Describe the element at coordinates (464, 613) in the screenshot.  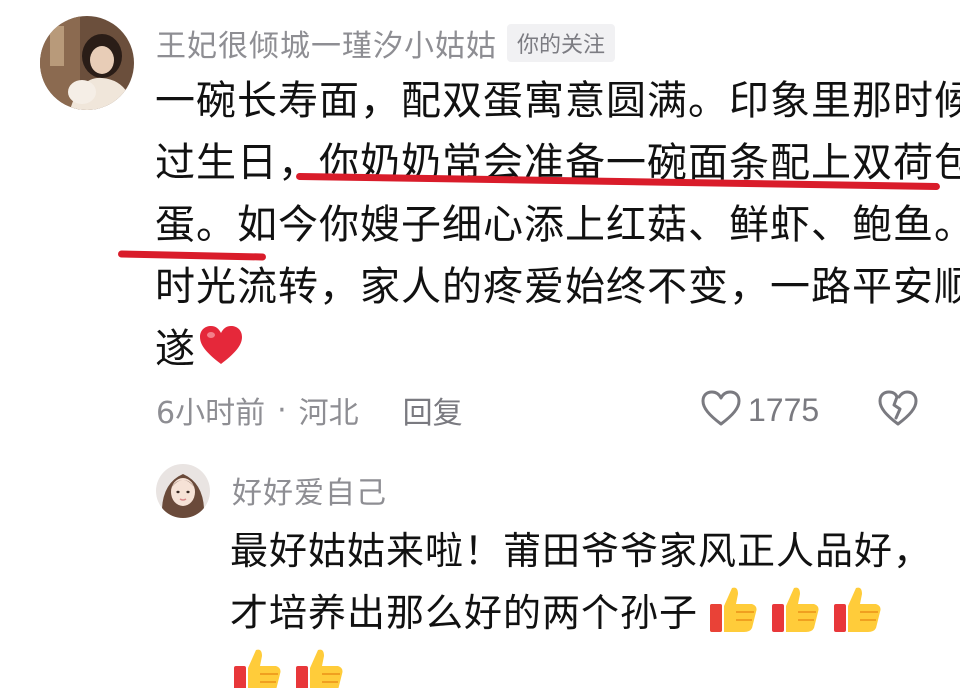
I see `reply-line-text: 才培养出那么好的两个孙子` at that location.